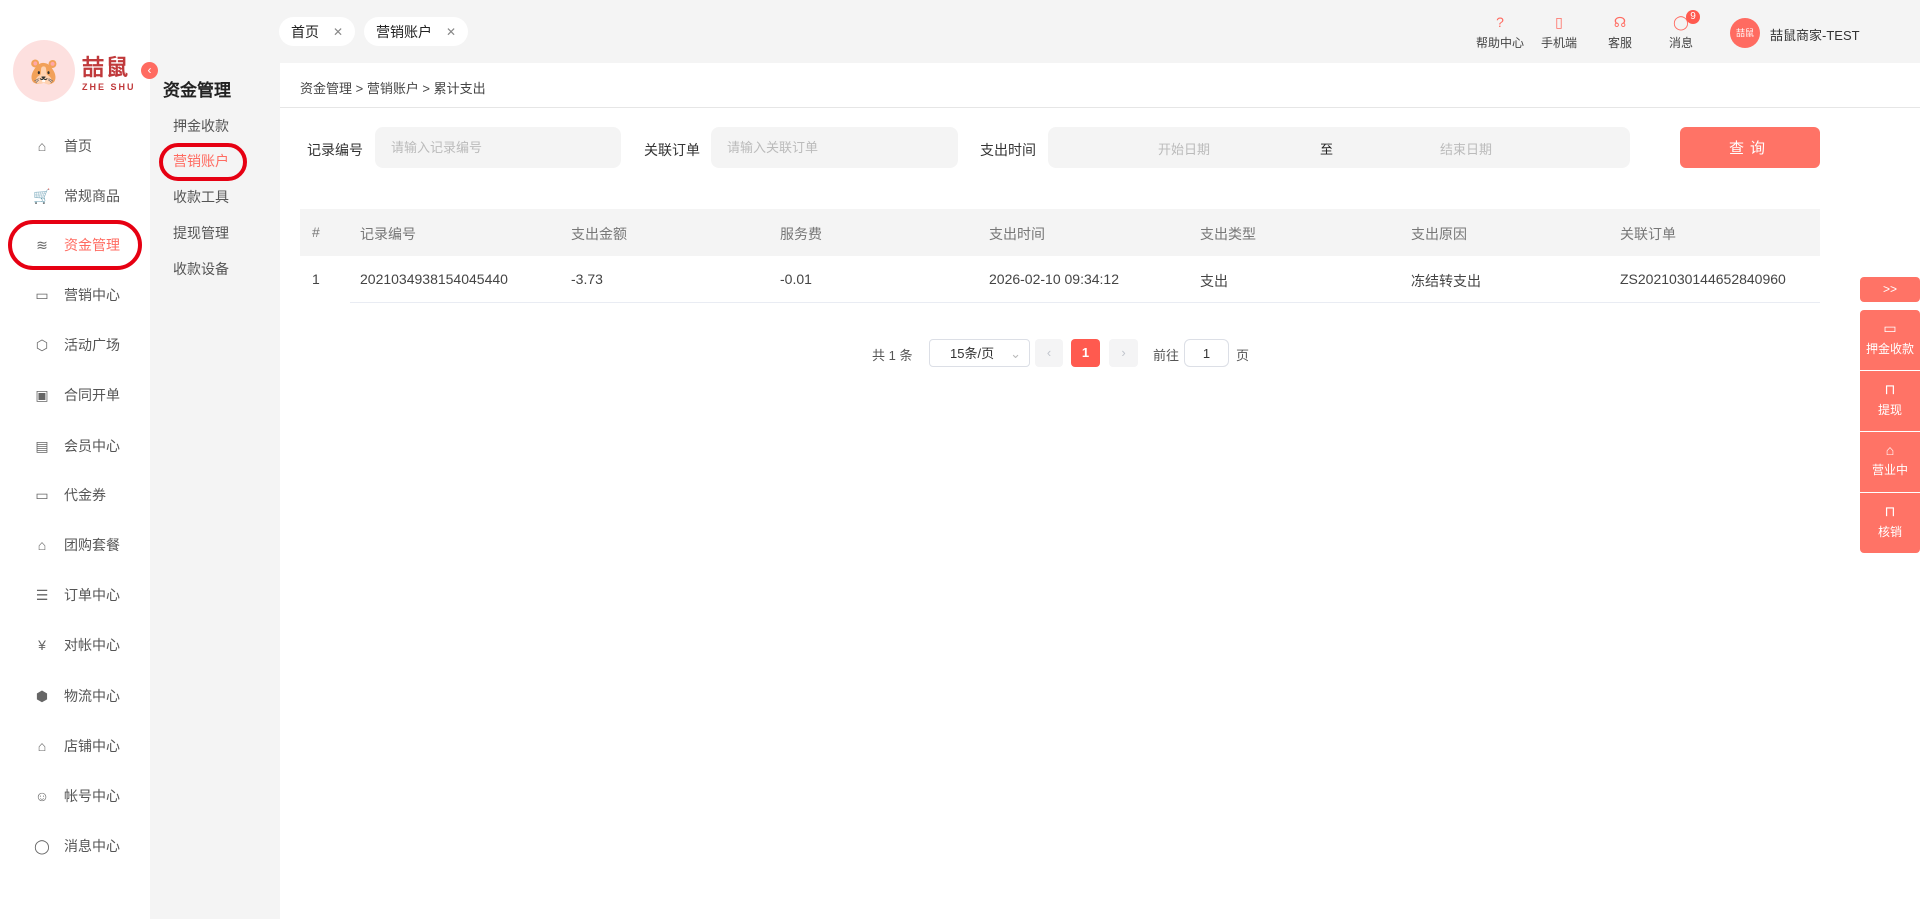  I want to click on sidebar-item-5: ▣ 合同开单, so click(75, 395).